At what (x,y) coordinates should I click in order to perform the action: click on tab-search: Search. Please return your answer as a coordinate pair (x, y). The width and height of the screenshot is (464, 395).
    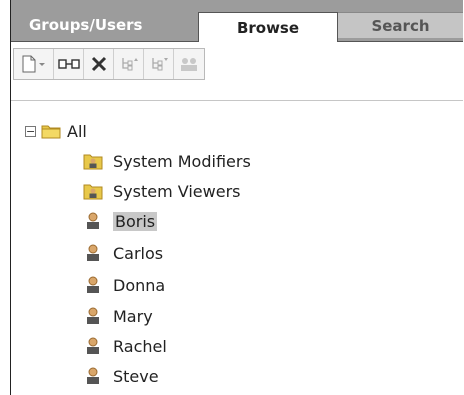
    Looking at the image, I should click on (400, 25).